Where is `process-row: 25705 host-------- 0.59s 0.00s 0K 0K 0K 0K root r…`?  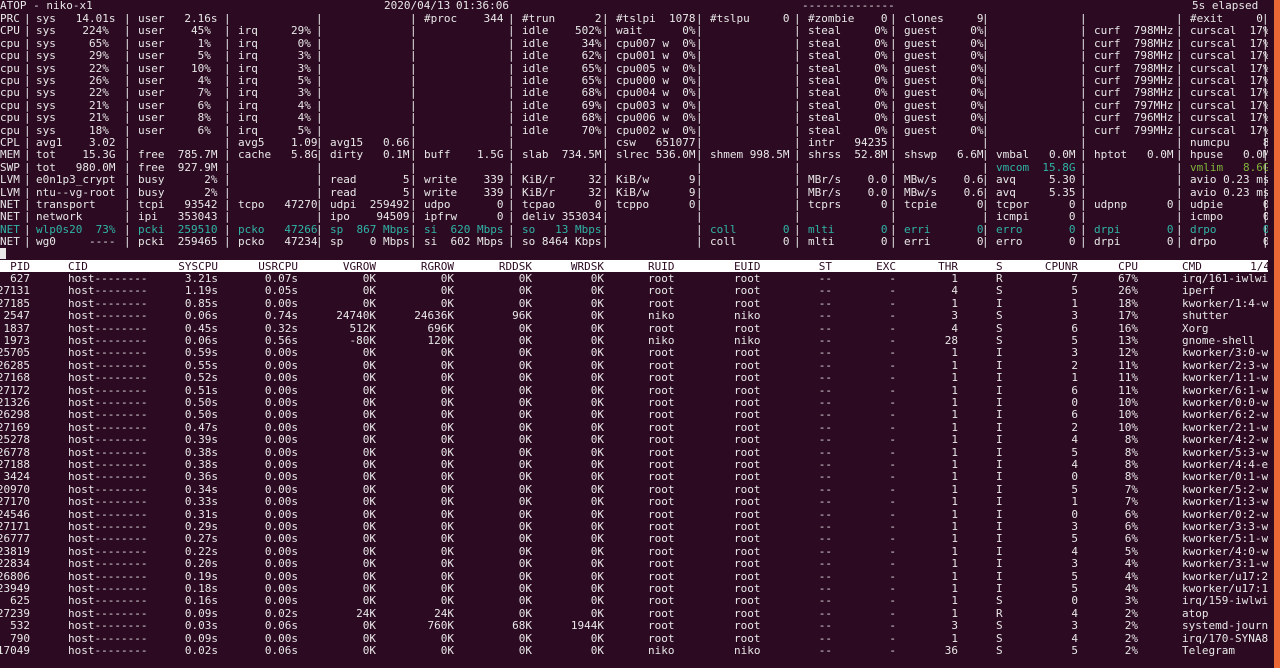
process-row: 25705 host-------- 0.59s 0.00s 0K 0K 0K 0K root r… is located at coordinates (637, 353).